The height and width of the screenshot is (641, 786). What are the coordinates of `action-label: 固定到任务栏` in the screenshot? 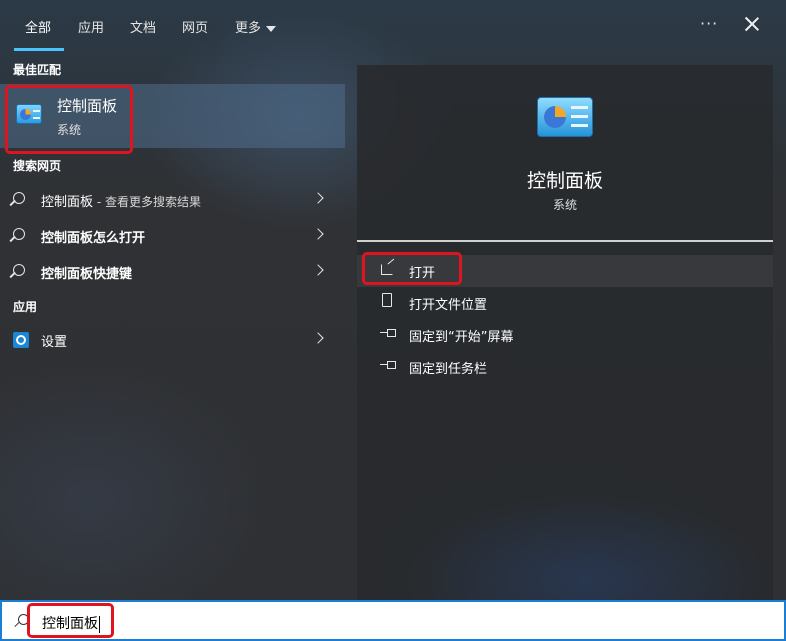 It's located at (448, 369).